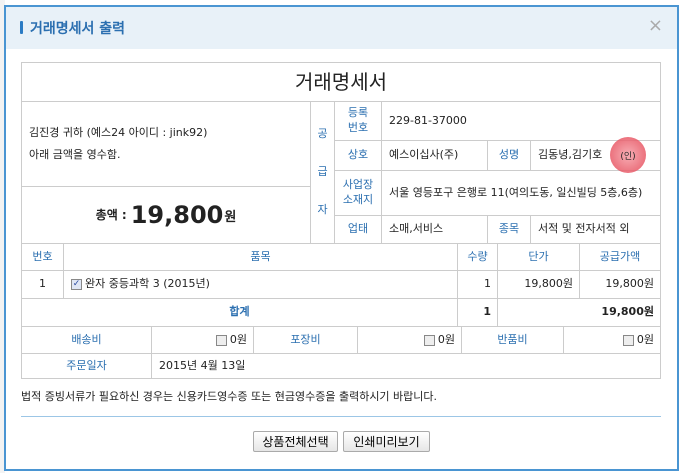 The width and height of the screenshot is (680, 473). Describe the element at coordinates (521, 121) in the screenshot. I see `reg-value: 229-81-37000` at that location.